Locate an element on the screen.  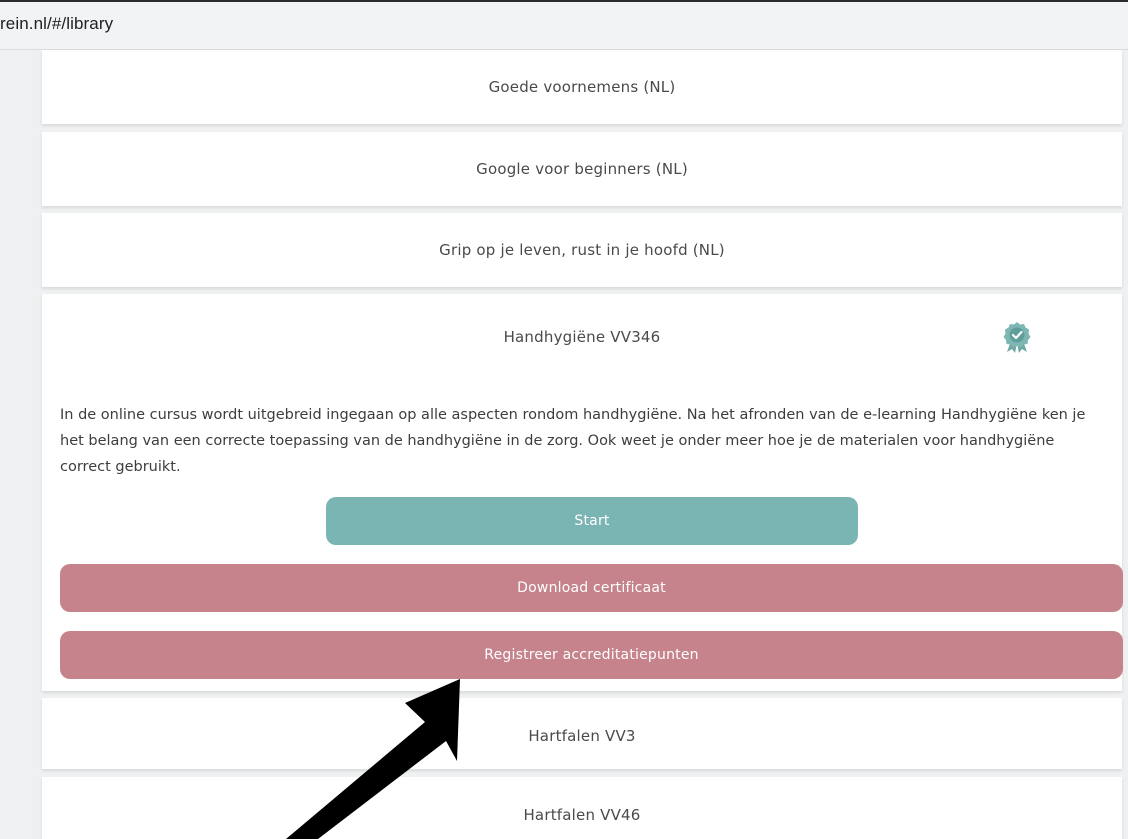
course-card-hartfalen-vv46: Hartfalen VV46 is located at coordinates (582, 808).